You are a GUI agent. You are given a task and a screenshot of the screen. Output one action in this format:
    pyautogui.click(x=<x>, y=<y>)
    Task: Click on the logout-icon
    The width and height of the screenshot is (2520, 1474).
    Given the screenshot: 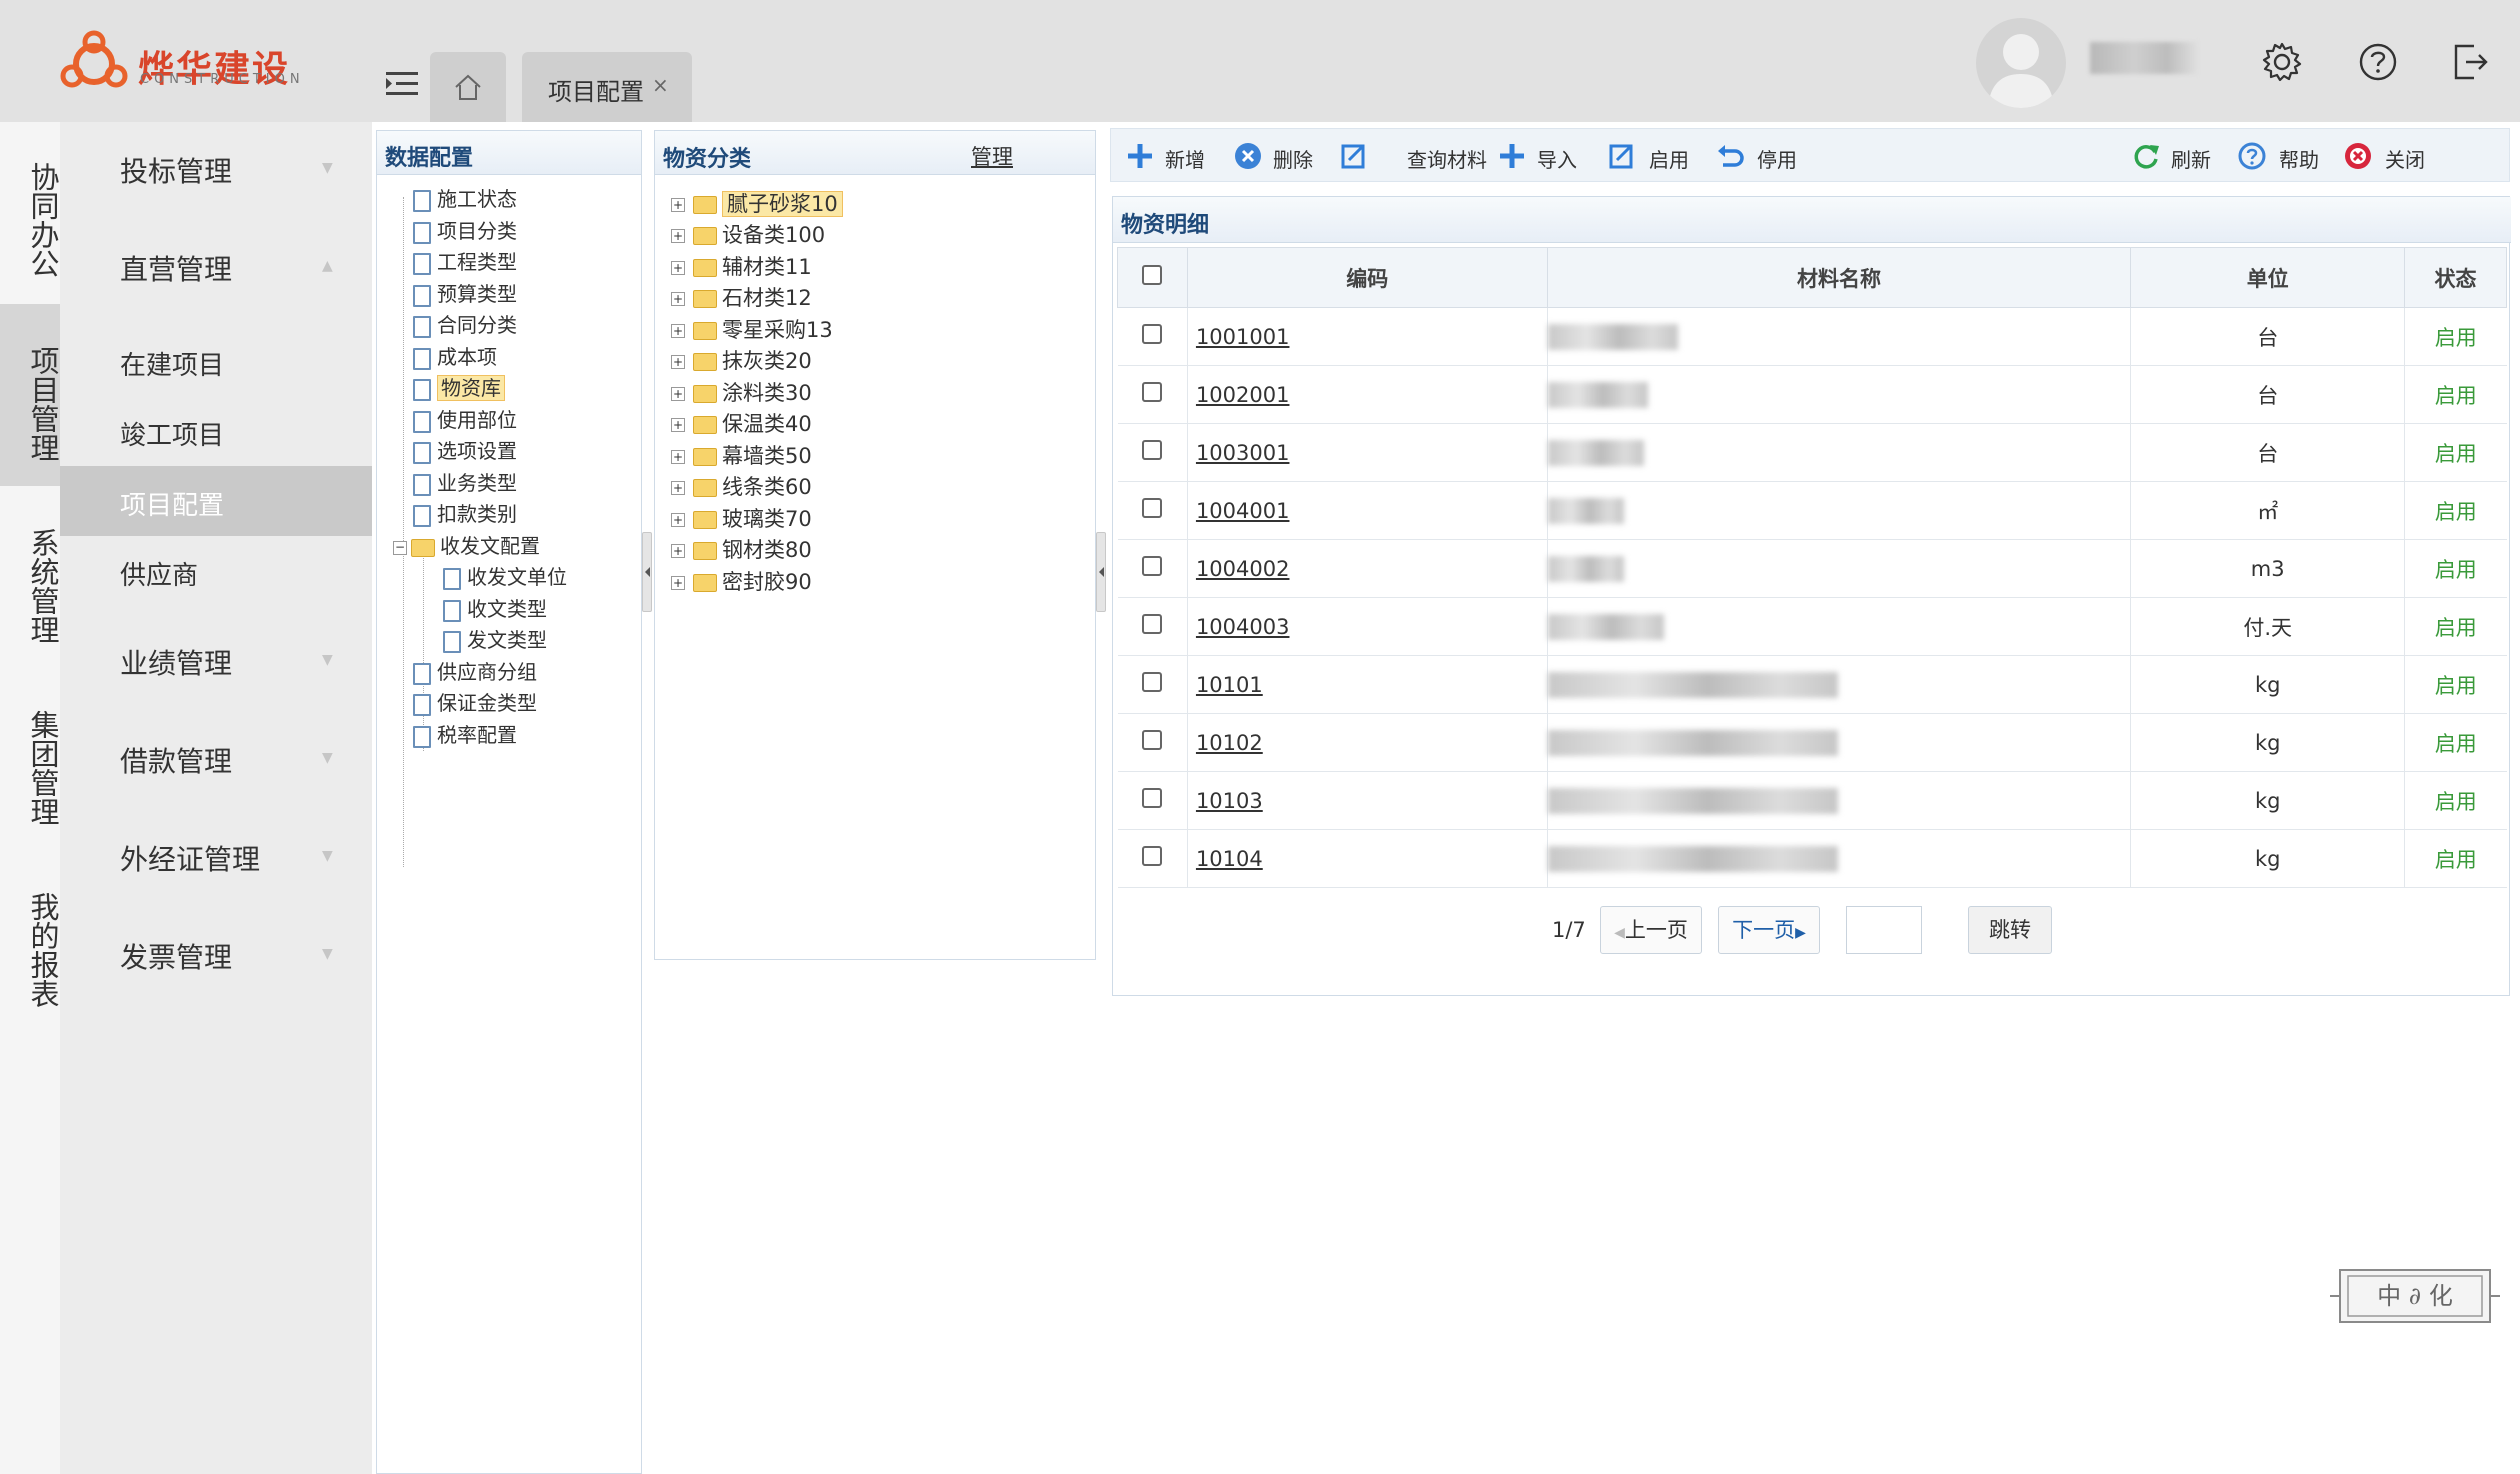 What is the action you would take?
    pyautogui.click(x=2470, y=62)
    